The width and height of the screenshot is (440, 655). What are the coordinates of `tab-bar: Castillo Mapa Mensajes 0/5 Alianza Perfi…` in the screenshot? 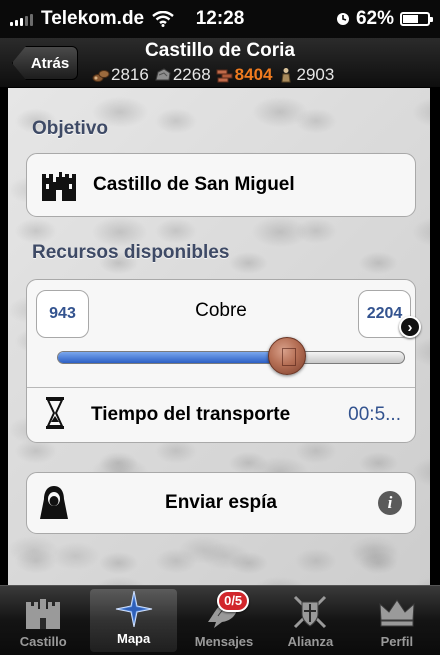 It's located at (220, 620).